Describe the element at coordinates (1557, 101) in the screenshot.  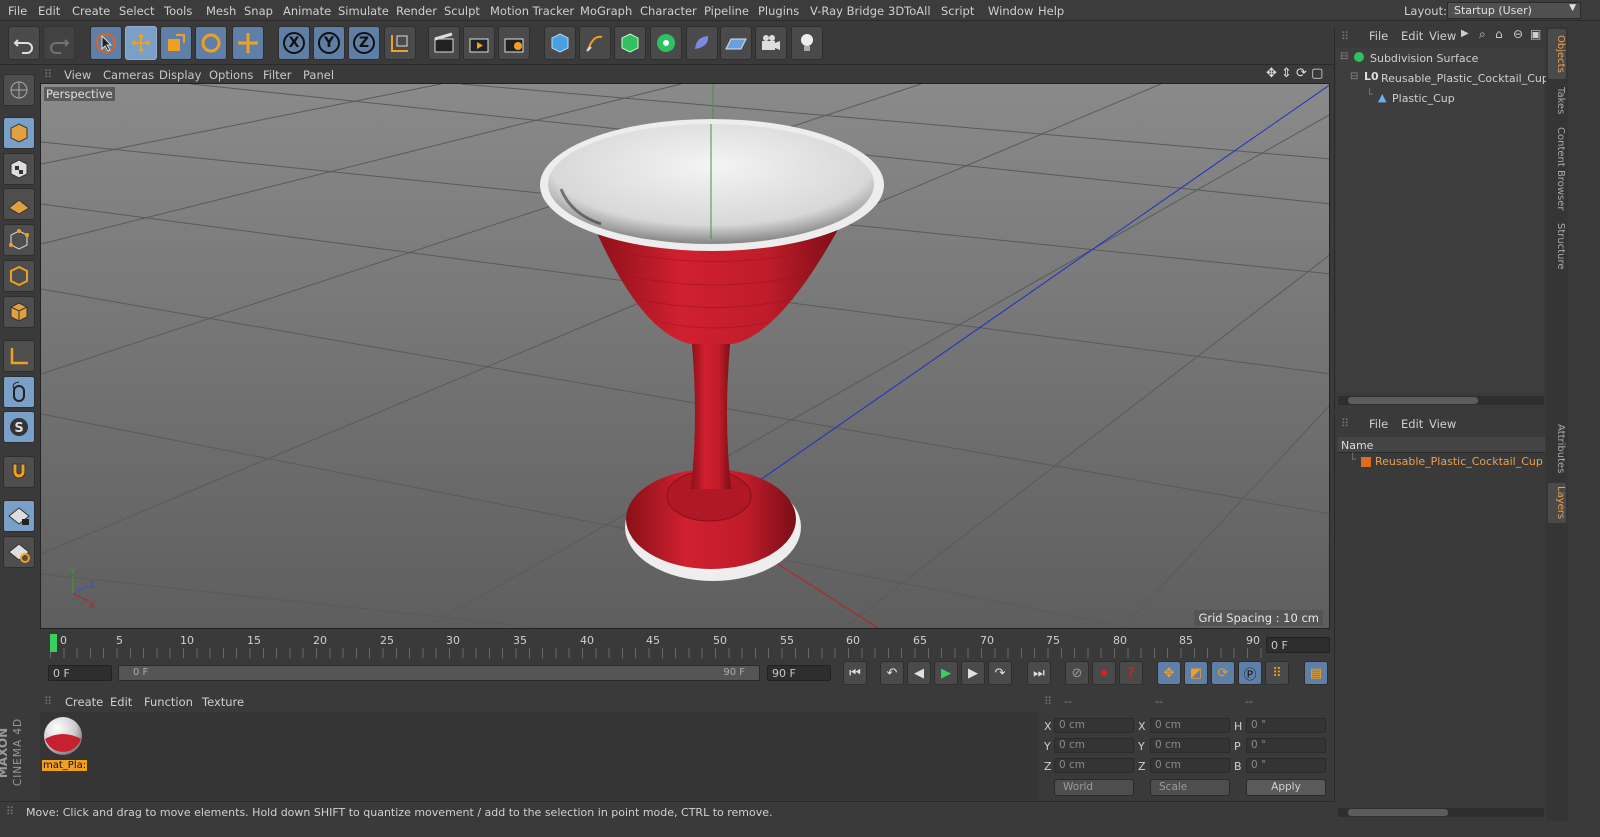
I see `tab-takes: Takes` at that location.